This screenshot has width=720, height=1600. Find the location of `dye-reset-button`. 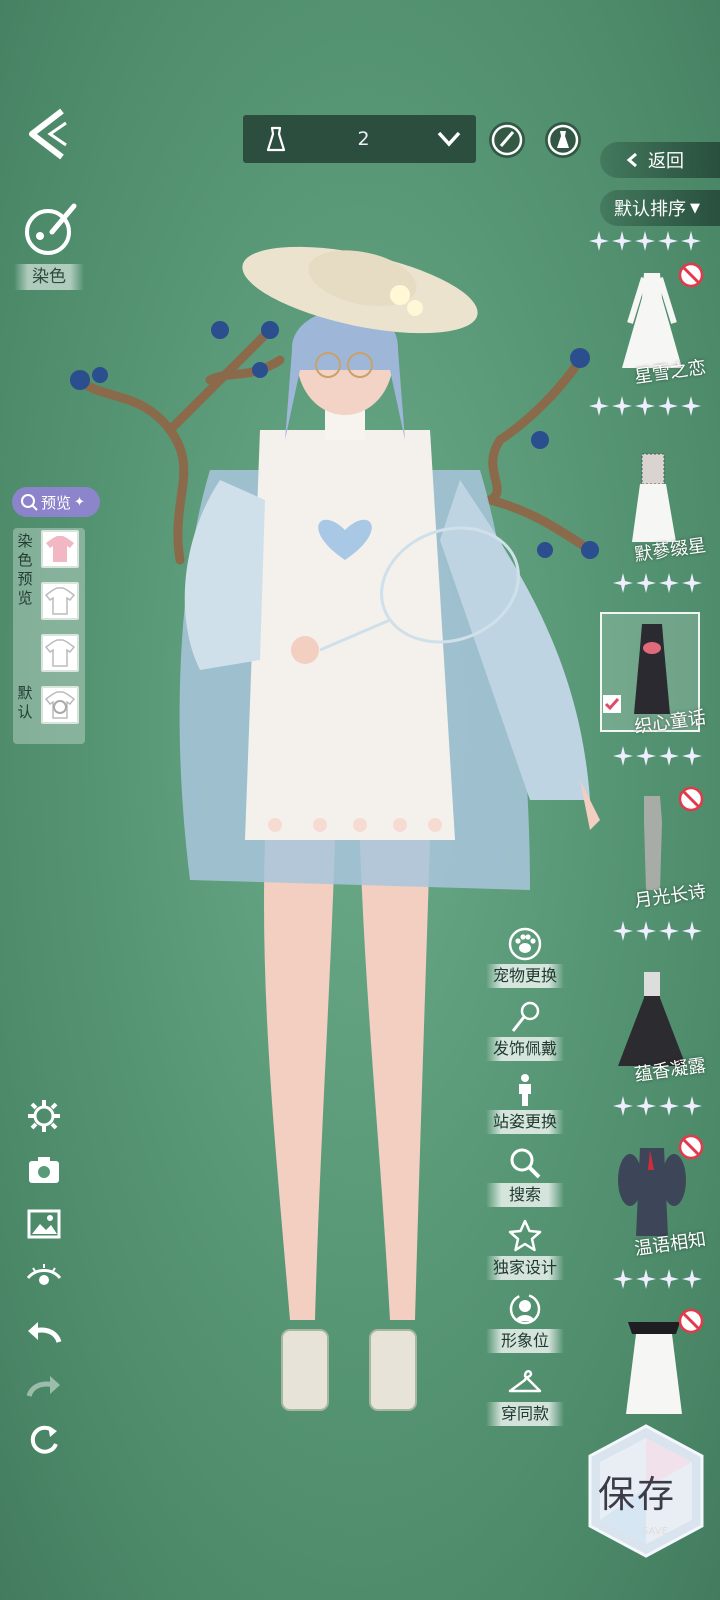

dye-reset-button is located at coordinates (60, 705).